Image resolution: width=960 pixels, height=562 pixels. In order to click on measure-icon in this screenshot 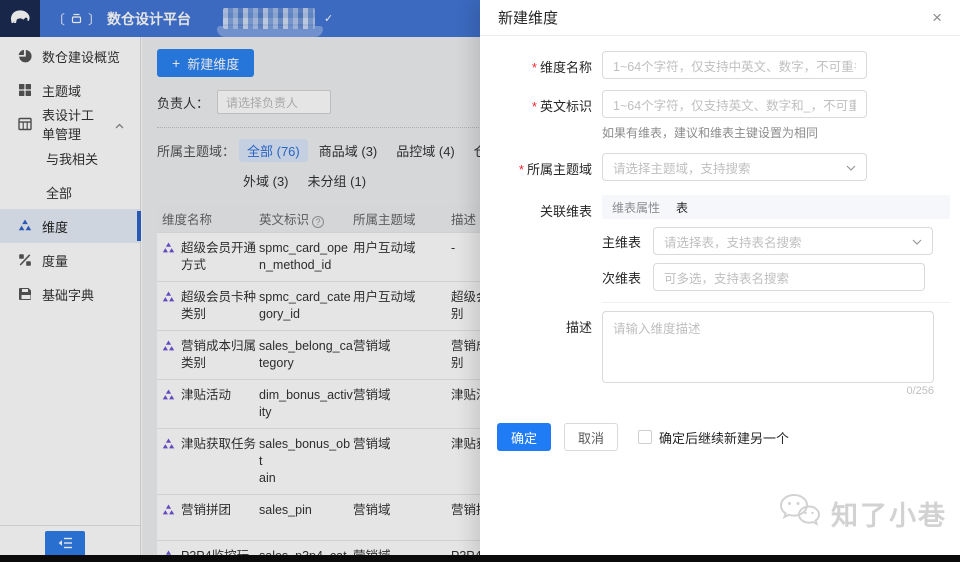, I will do `click(25, 260)`.